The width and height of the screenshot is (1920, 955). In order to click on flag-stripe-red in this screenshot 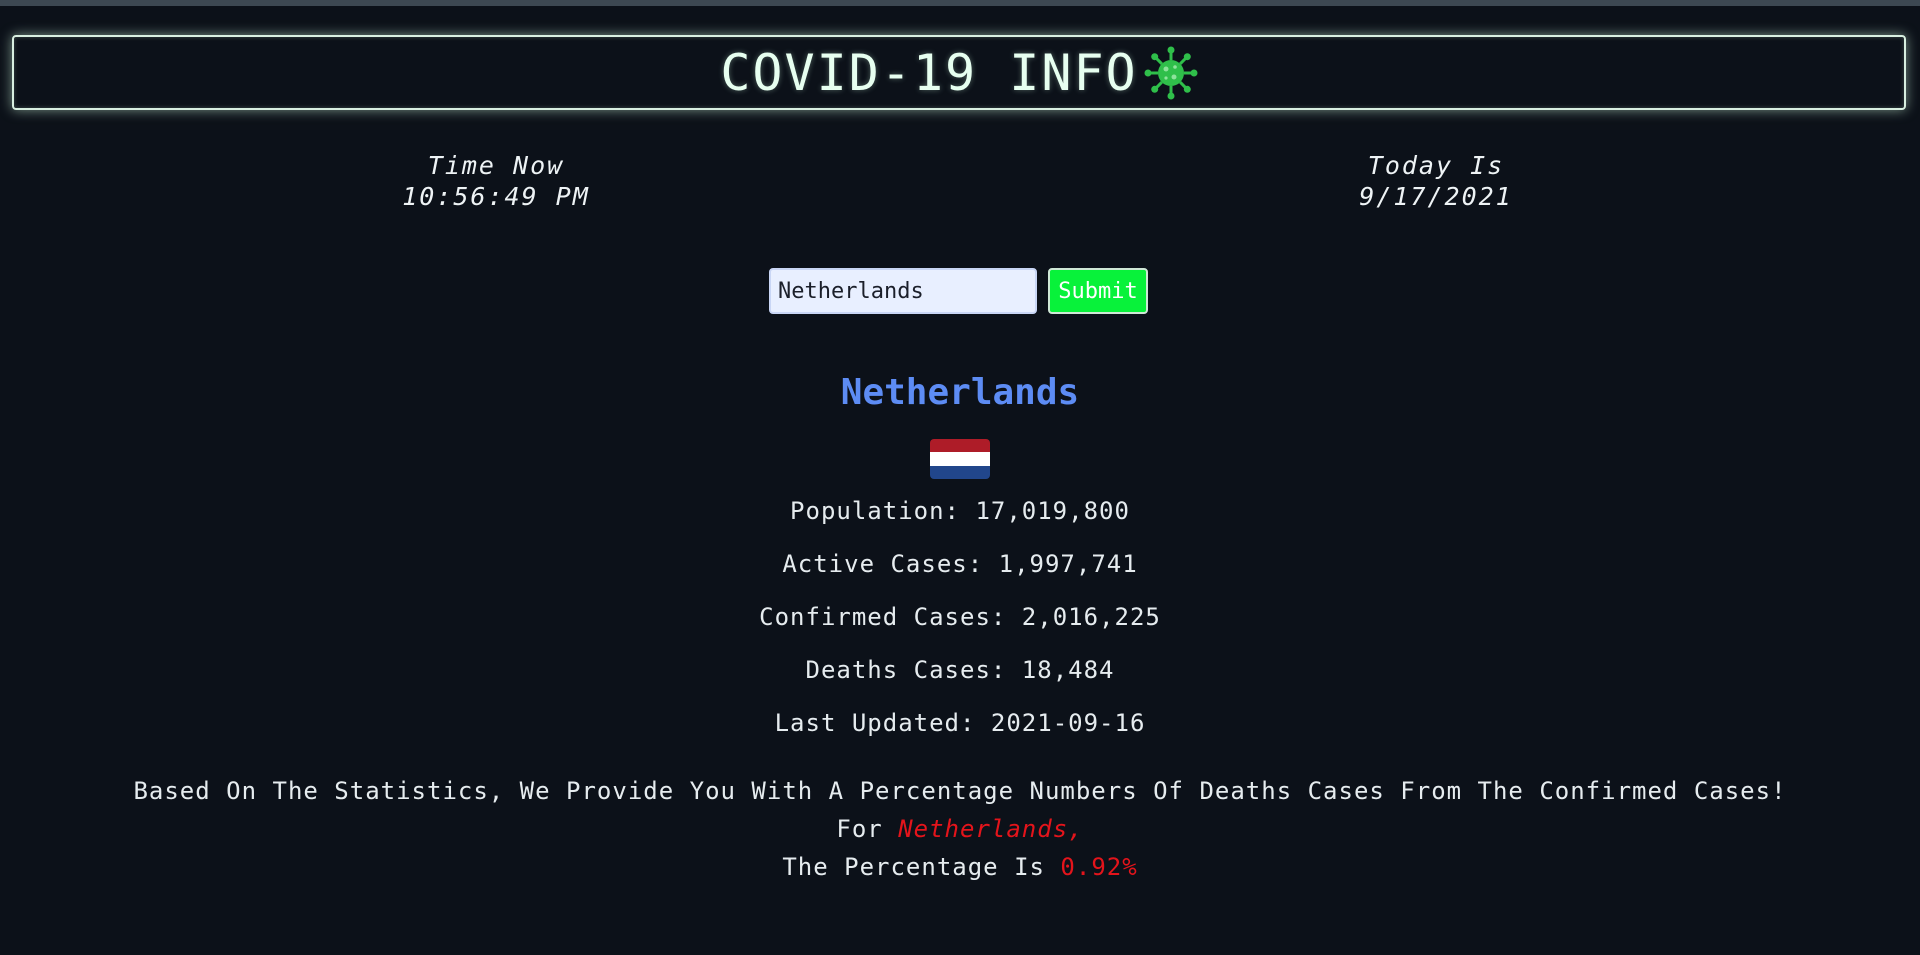, I will do `click(960, 446)`.